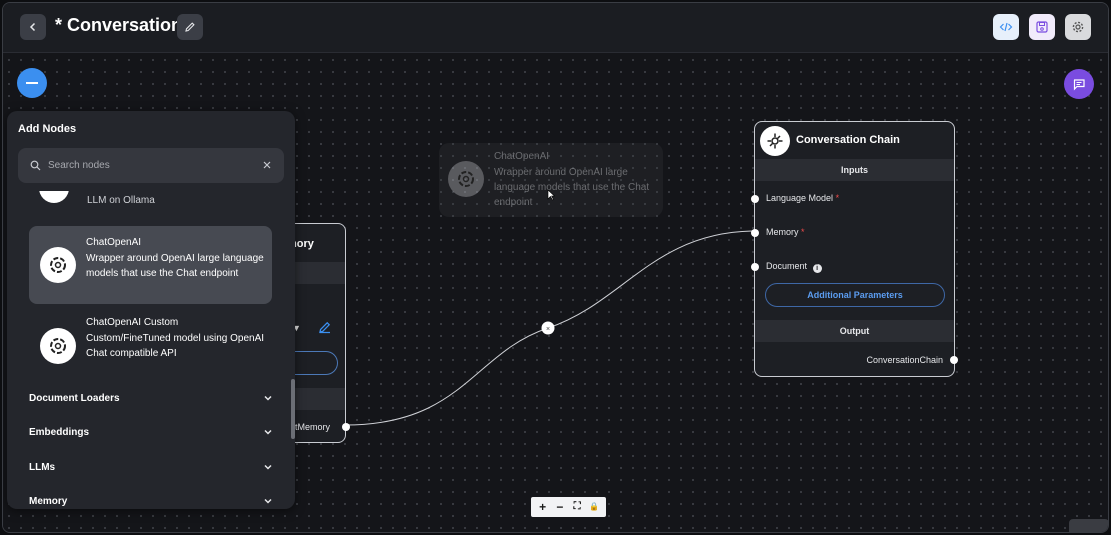 The width and height of the screenshot is (1111, 535). I want to click on lock-button: 🔒, so click(594, 507).